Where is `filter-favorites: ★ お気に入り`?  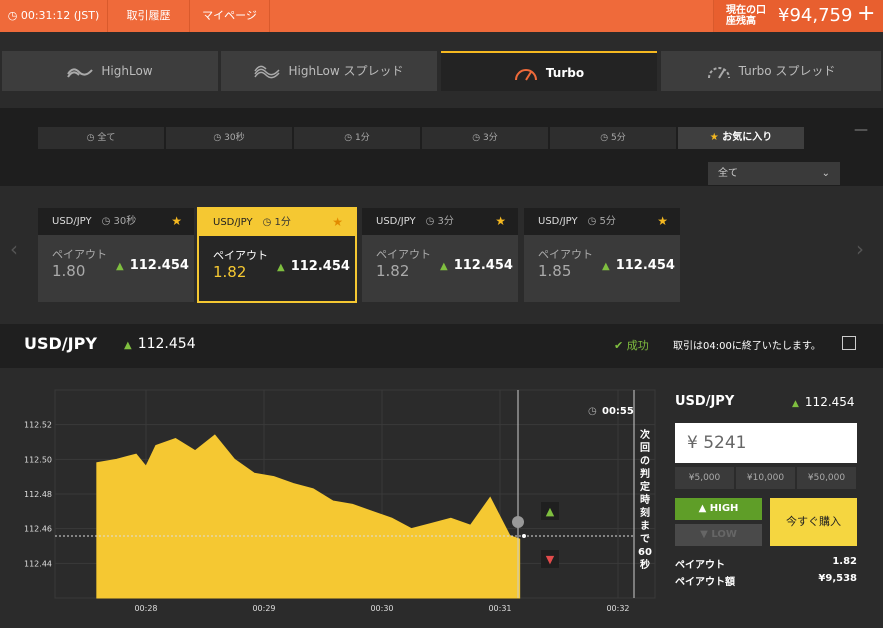
filter-favorites: ★ お気に入り is located at coordinates (741, 138).